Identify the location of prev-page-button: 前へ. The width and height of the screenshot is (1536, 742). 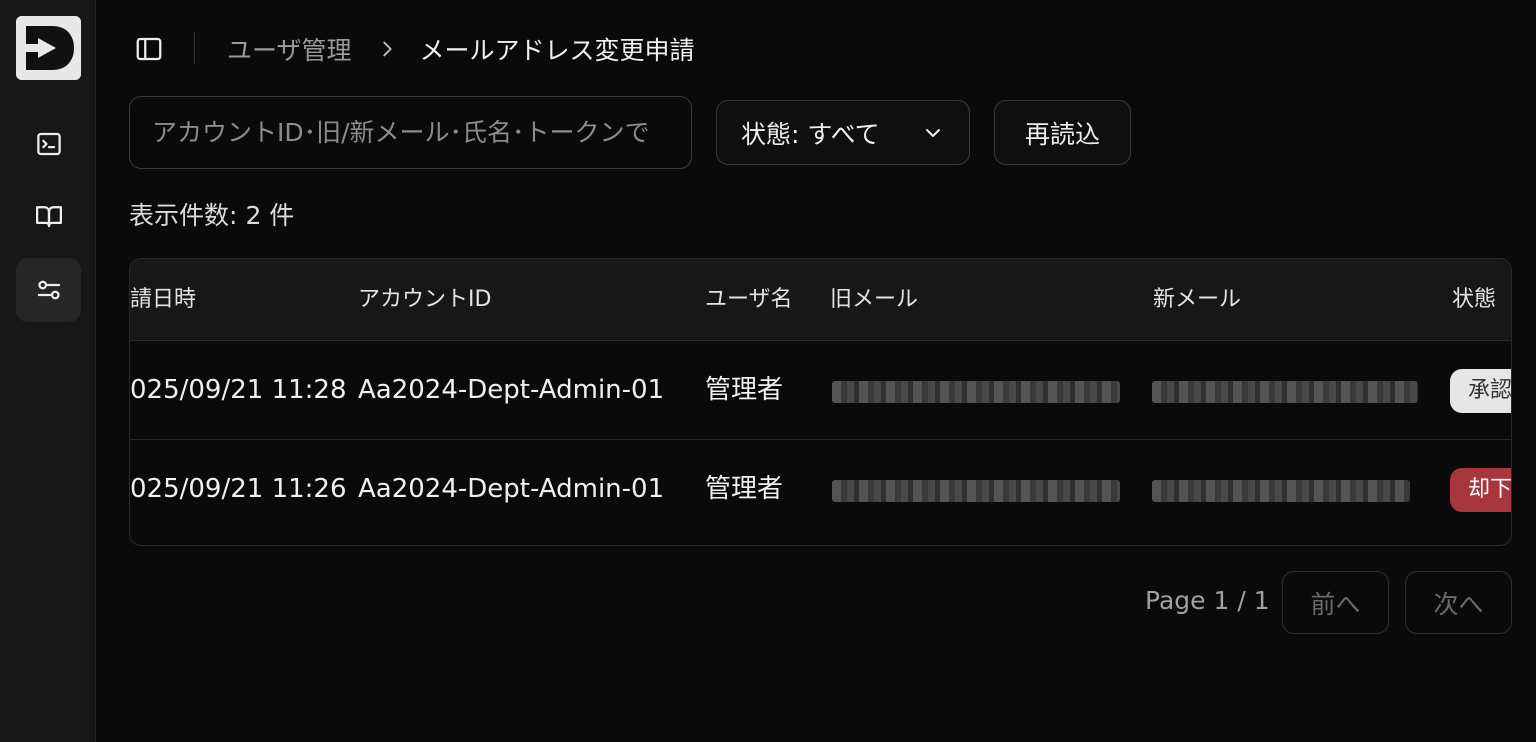
(1335, 602).